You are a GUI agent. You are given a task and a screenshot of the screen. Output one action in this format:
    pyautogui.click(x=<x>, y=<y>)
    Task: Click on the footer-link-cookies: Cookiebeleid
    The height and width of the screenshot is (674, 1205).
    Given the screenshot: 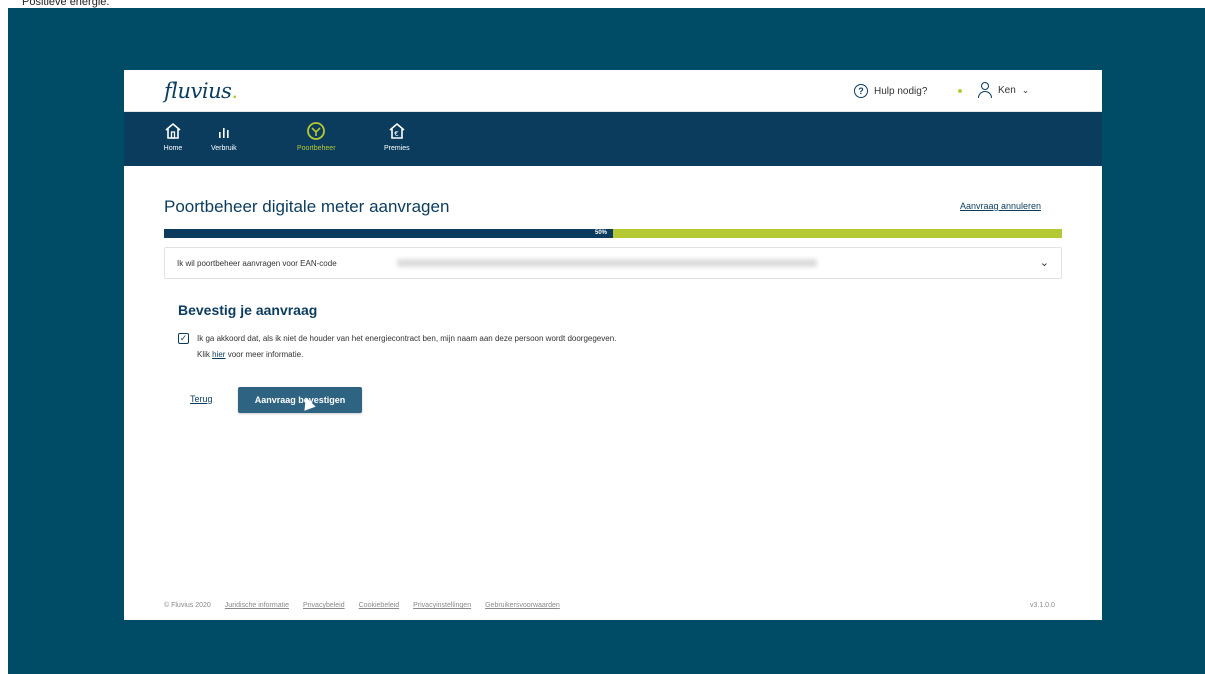 What is the action you would take?
    pyautogui.click(x=379, y=605)
    